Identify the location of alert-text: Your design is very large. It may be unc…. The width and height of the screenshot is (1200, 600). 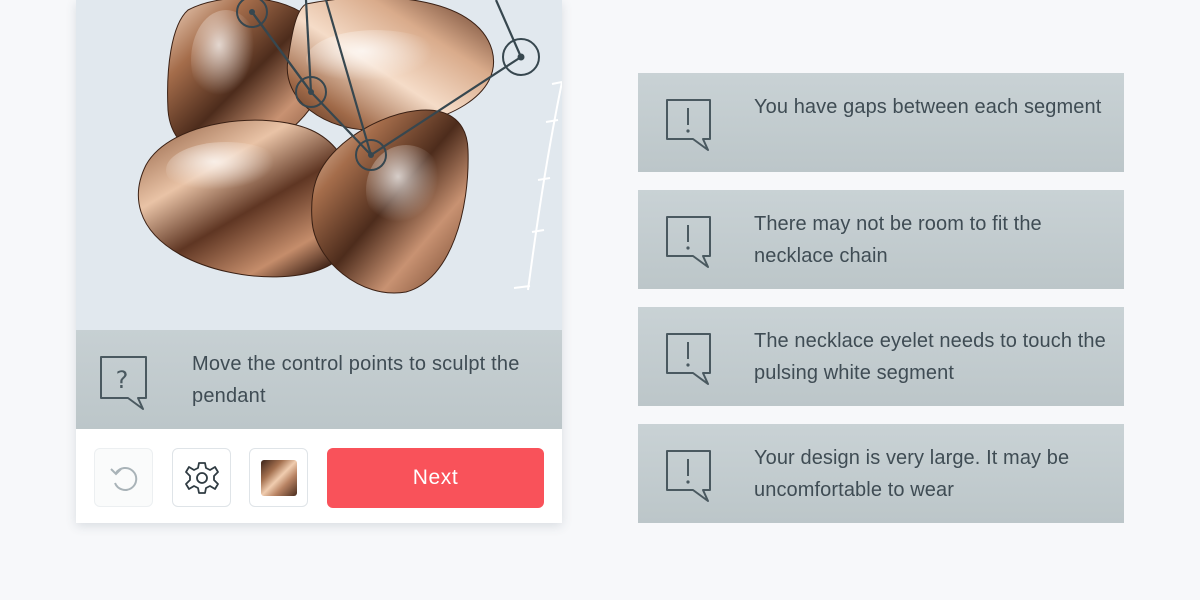
(912, 474).